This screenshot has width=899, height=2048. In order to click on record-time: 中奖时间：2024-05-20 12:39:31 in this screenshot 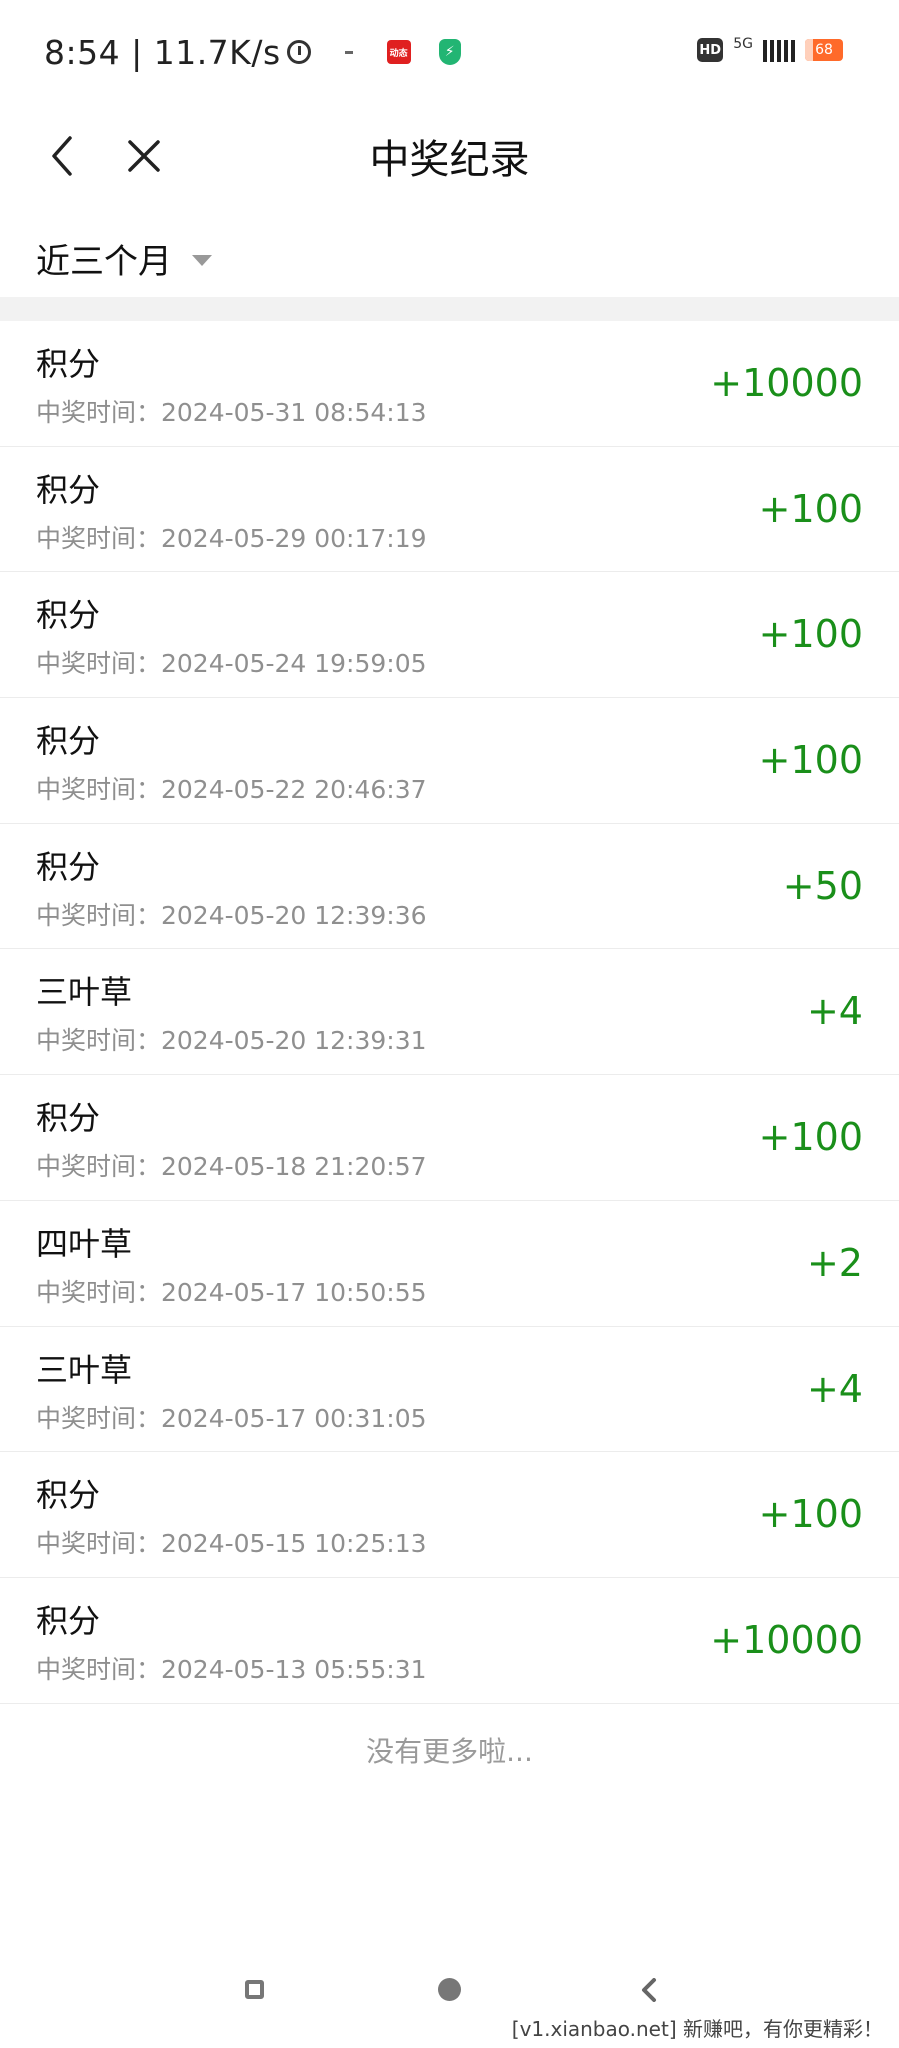, I will do `click(231, 1041)`.